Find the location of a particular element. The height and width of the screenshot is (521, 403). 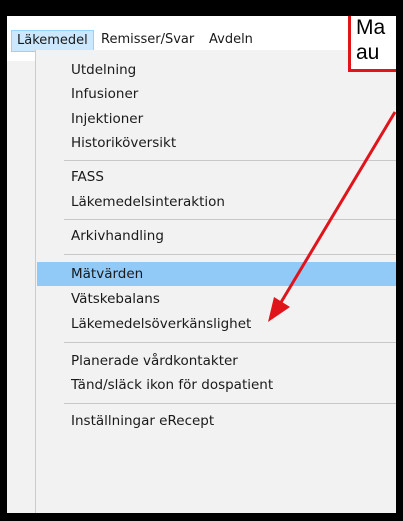

menu-item-tand-slack-ikon: Tänd/släck ikon för dospatient is located at coordinates (216, 385).